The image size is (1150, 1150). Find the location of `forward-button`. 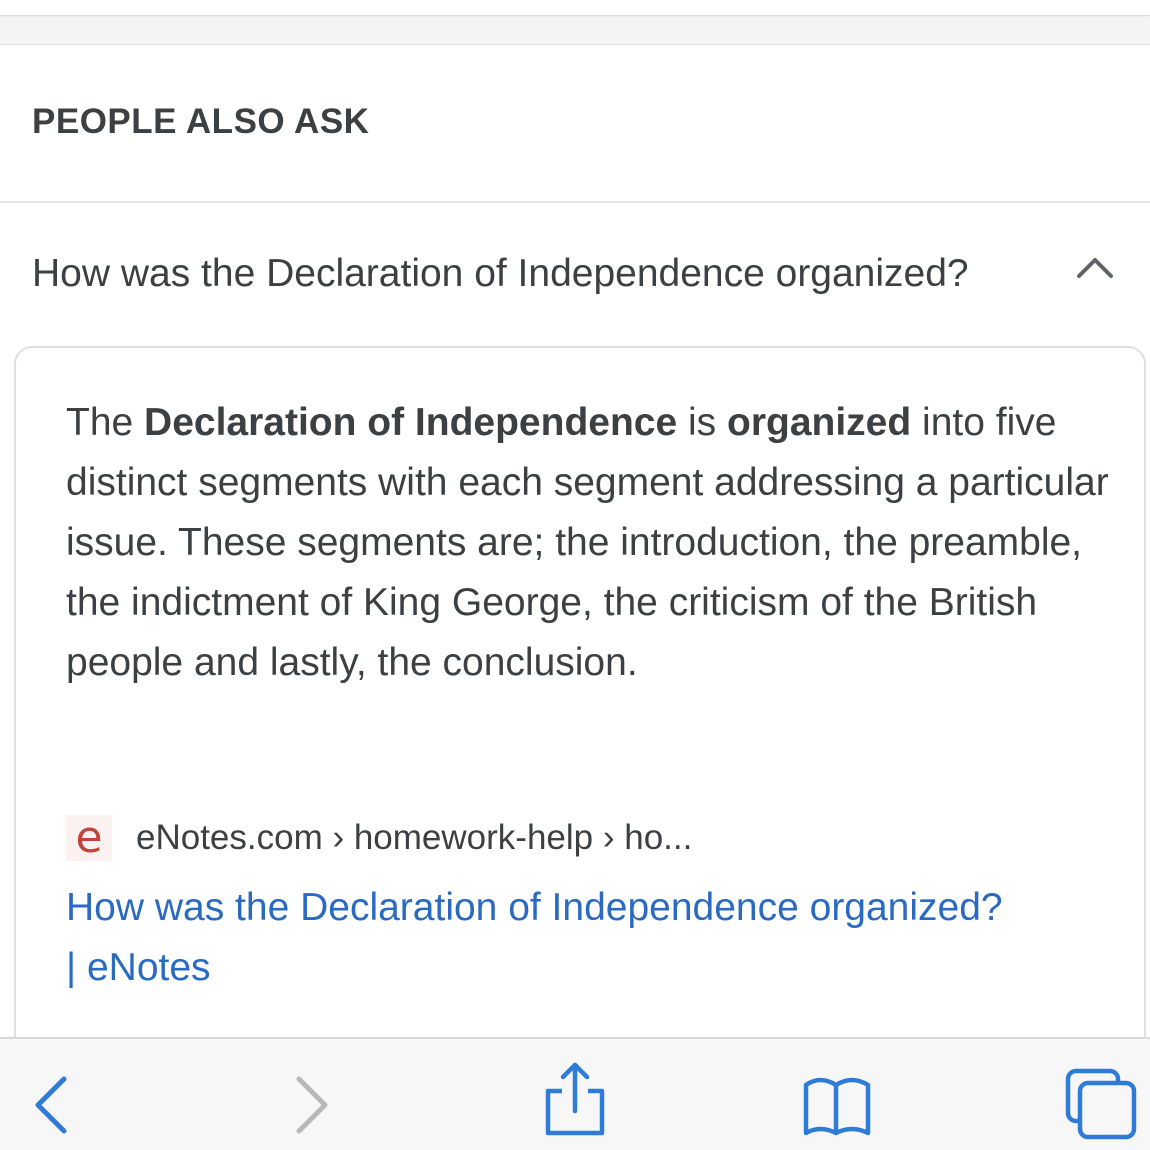

forward-button is located at coordinates (325, 1102).